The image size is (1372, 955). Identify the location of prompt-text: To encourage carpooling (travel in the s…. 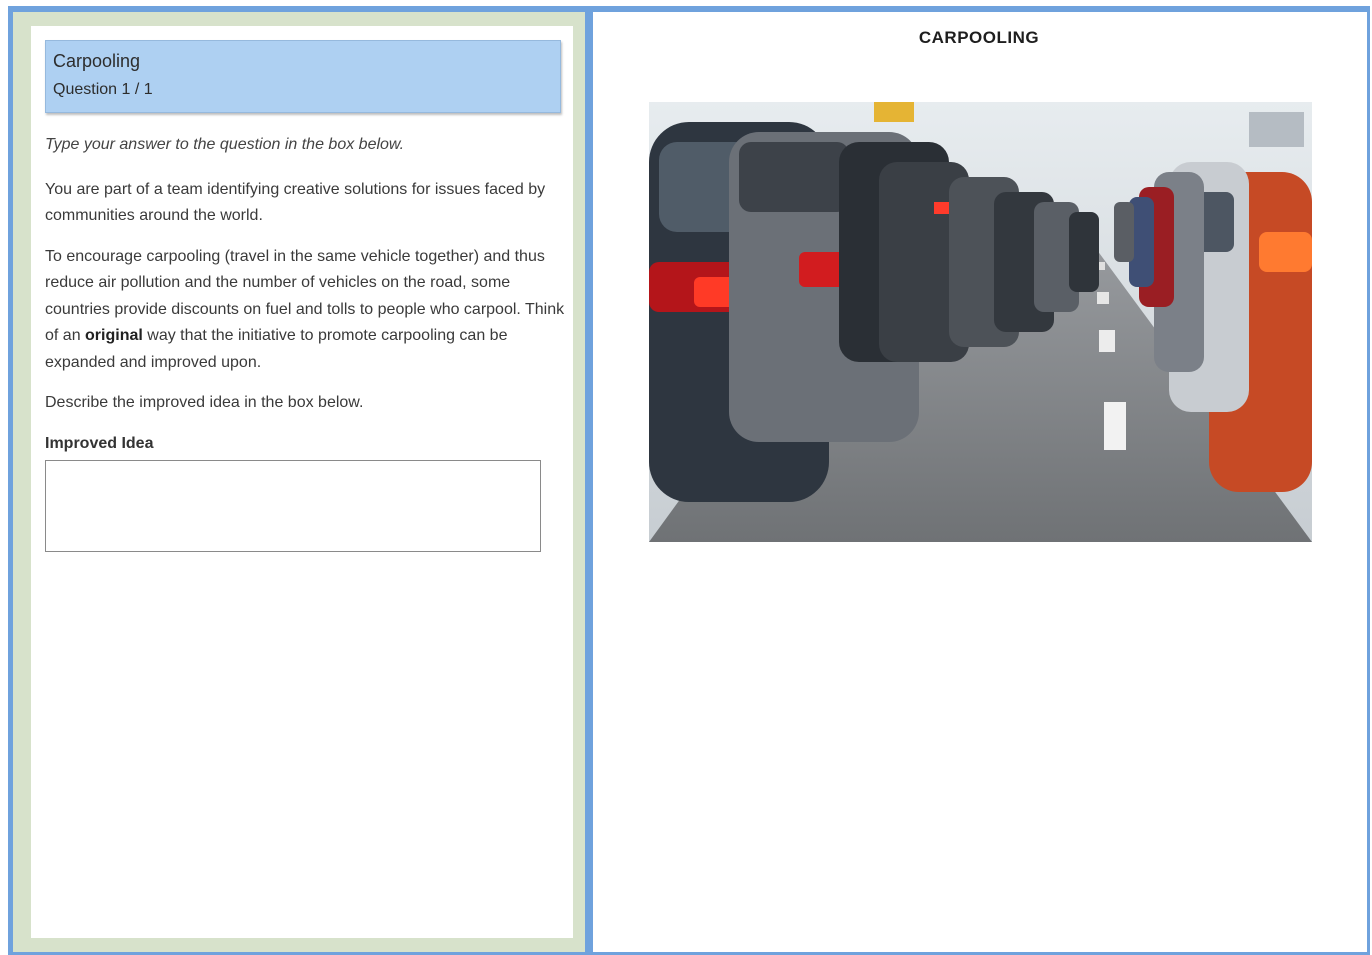
(305, 310).